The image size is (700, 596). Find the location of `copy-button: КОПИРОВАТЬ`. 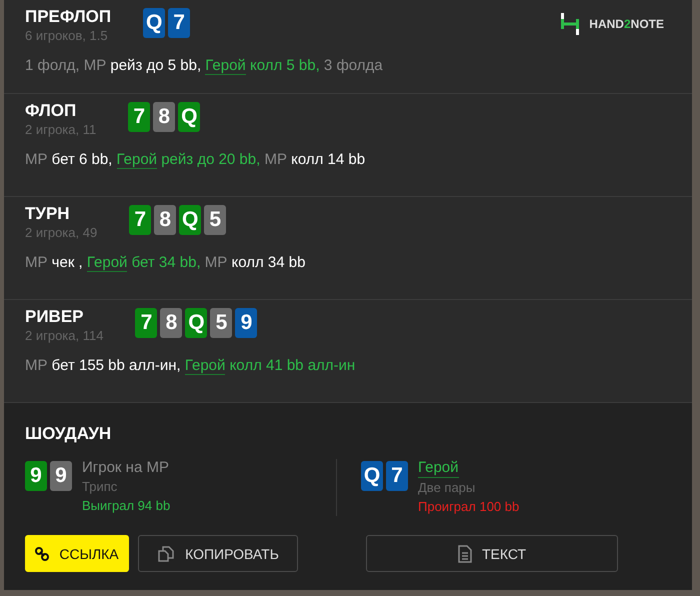

copy-button: КОПИРОВАТЬ is located at coordinates (218, 553).